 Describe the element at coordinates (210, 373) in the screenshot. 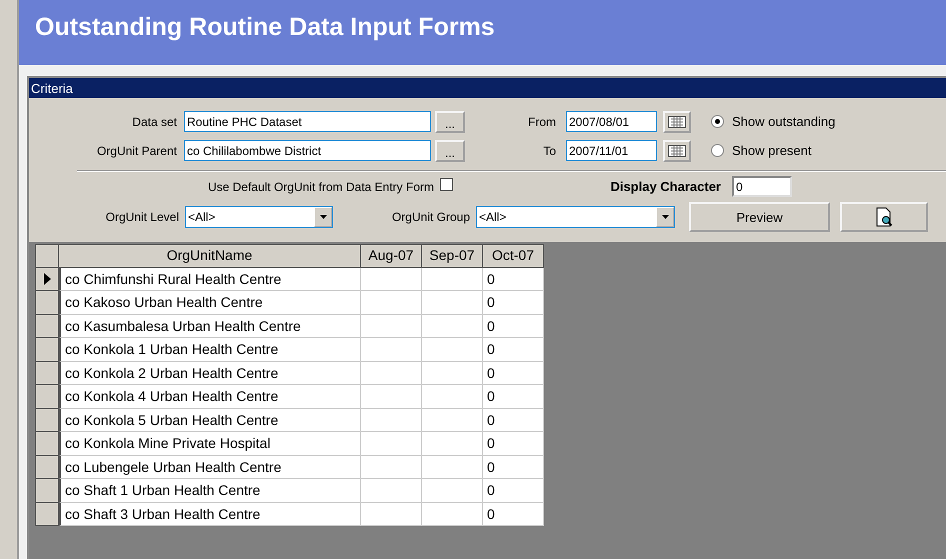

I see `table-cell: co Konkola 2 Urban Health Centre` at that location.